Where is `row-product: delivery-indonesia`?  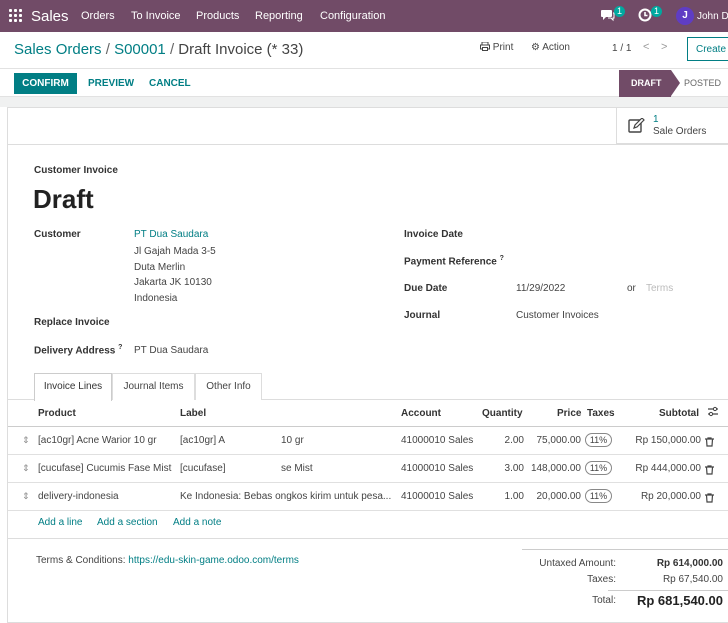
row-product: delivery-indonesia is located at coordinates (105, 496).